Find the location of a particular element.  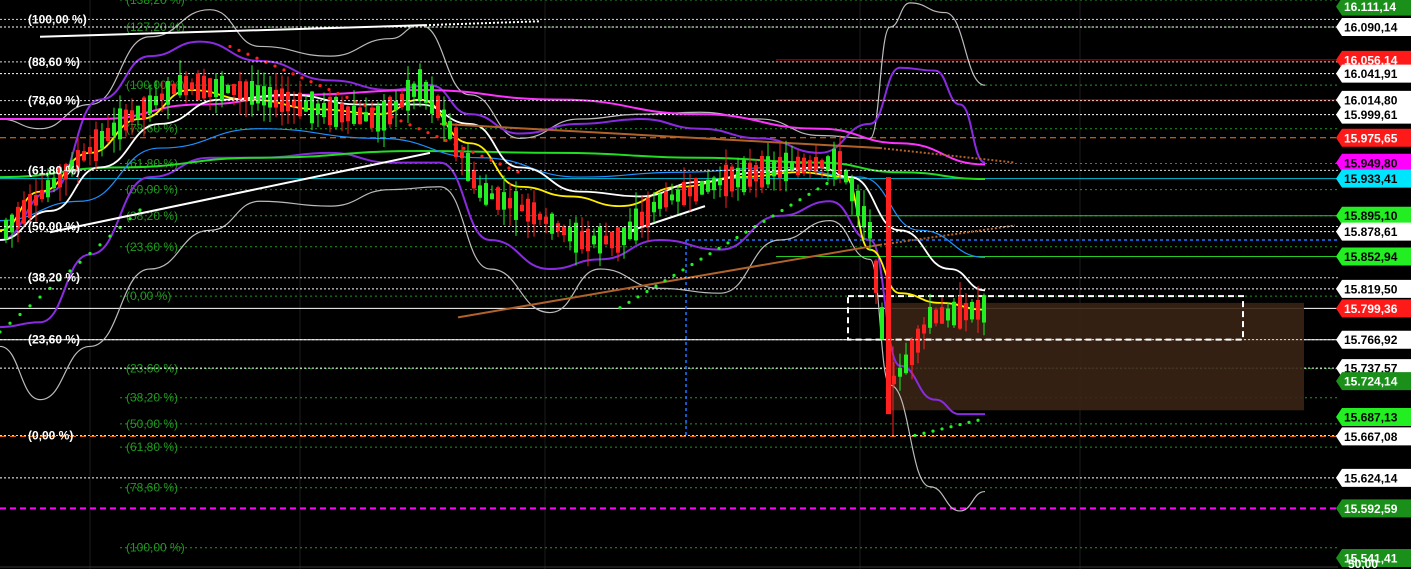

price-tag: 15.667,08 is located at coordinates (1373, 436).